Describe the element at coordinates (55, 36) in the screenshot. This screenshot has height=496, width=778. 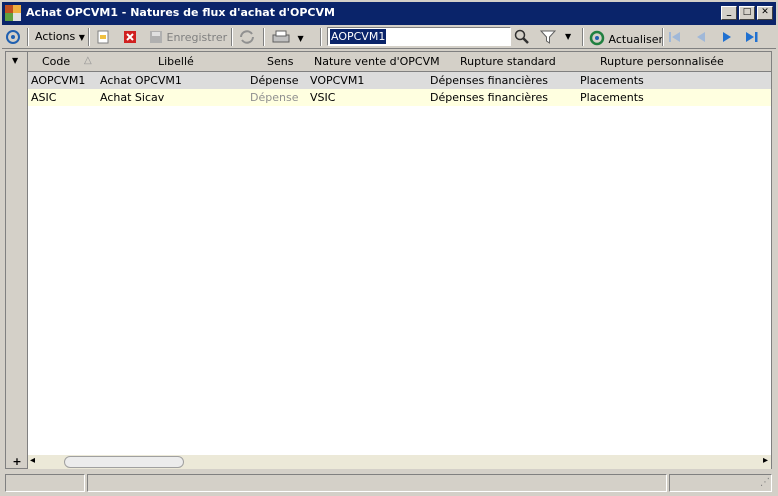
I see `actions-label: Actions` at that location.